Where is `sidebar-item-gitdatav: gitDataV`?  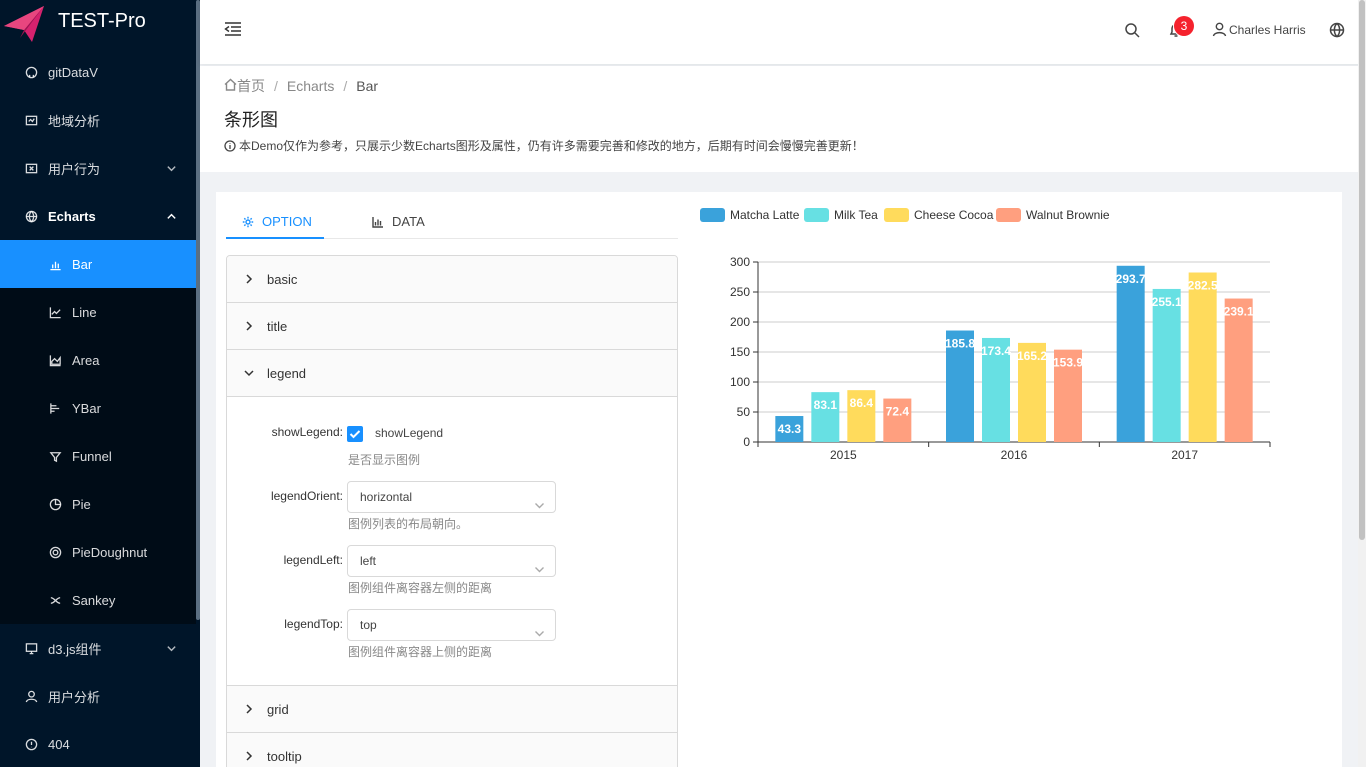
sidebar-item-gitdatav: gitDataV is located at coordinates (100, 72).